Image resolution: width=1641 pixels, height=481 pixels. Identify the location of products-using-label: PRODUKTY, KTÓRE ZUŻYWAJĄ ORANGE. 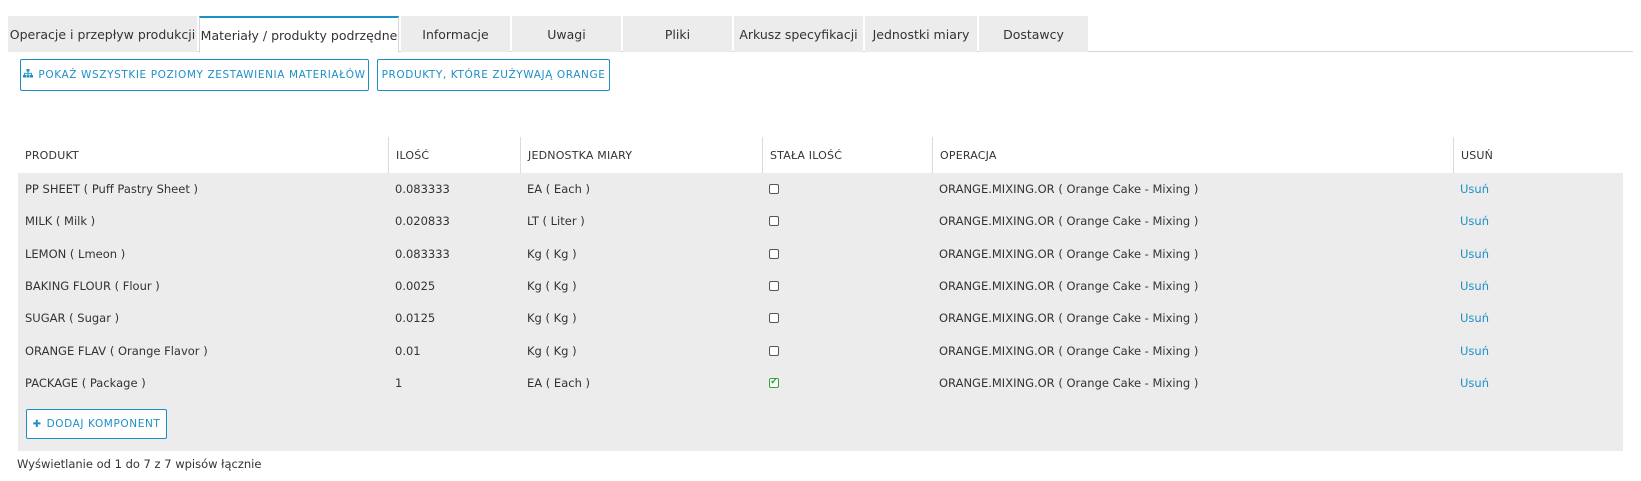
(493, 75).